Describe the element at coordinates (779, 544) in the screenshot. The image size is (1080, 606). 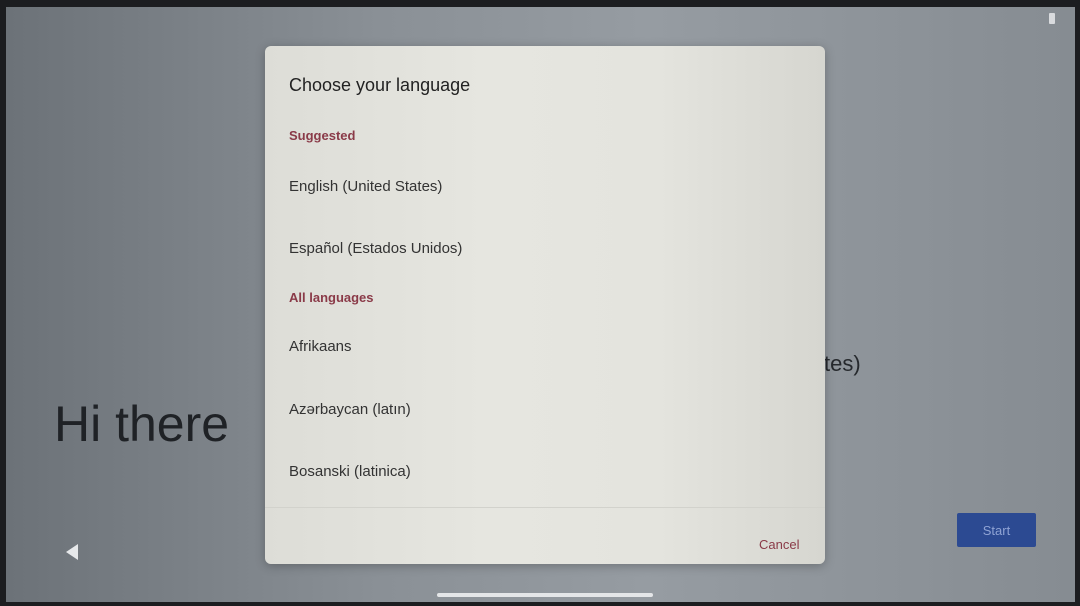
I see `cancel-button: Cancel` at that location.